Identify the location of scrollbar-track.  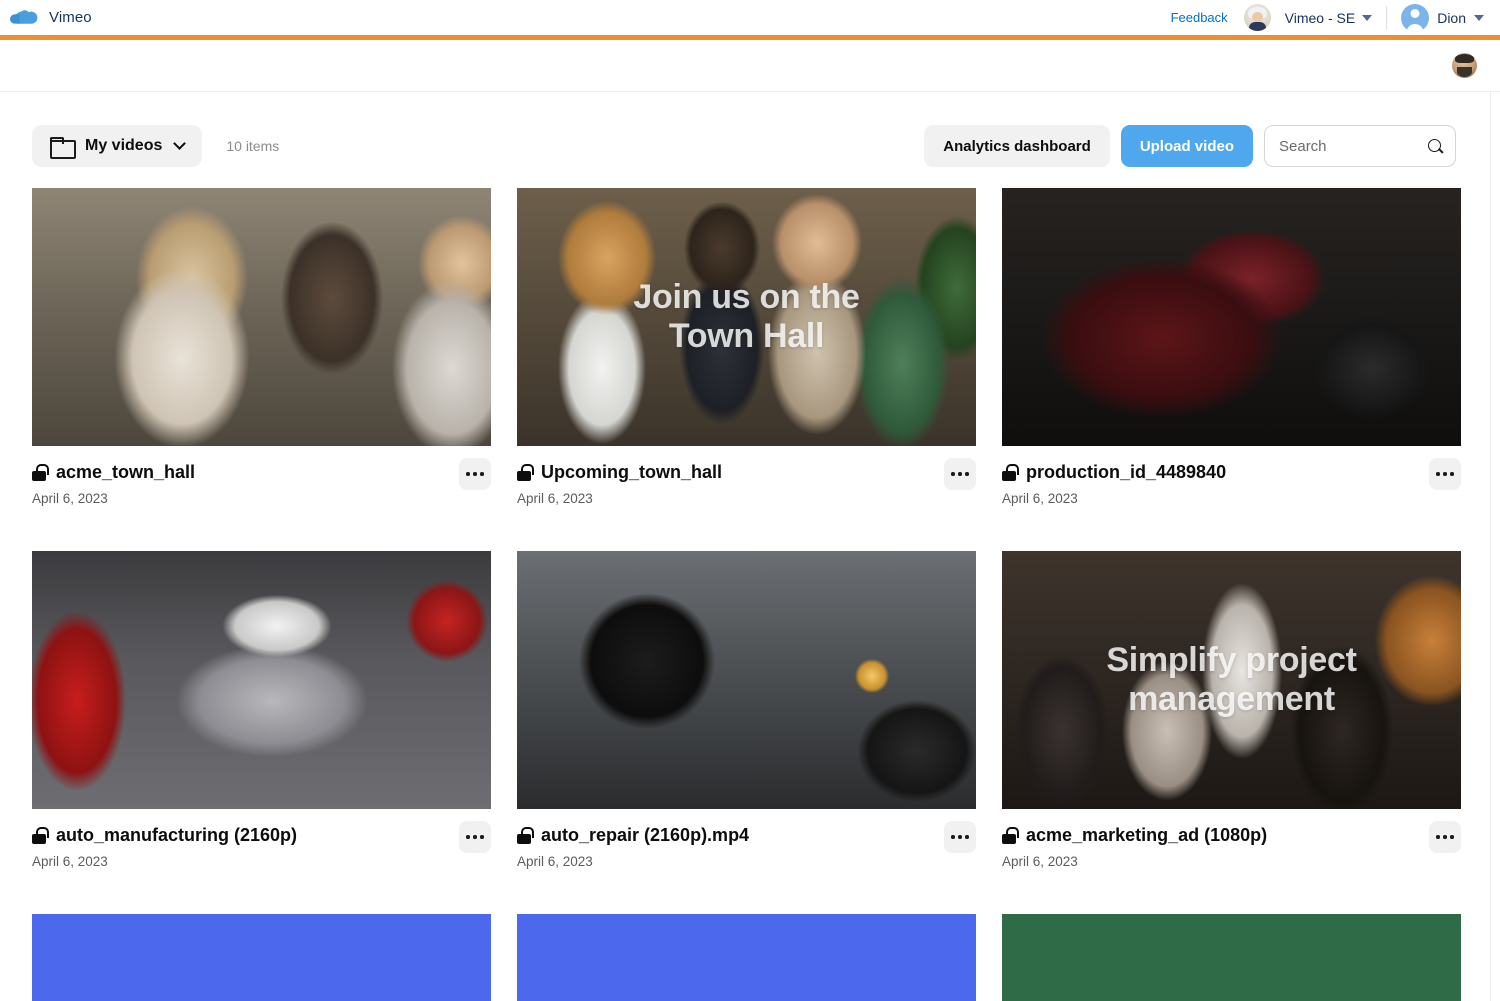
(1490, 546).